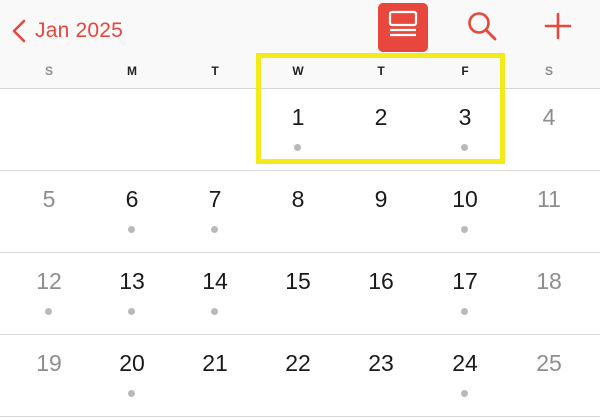  Describe the element at coordinates (381, 117) in the screenshot. I see `day-number: 2` at that location.